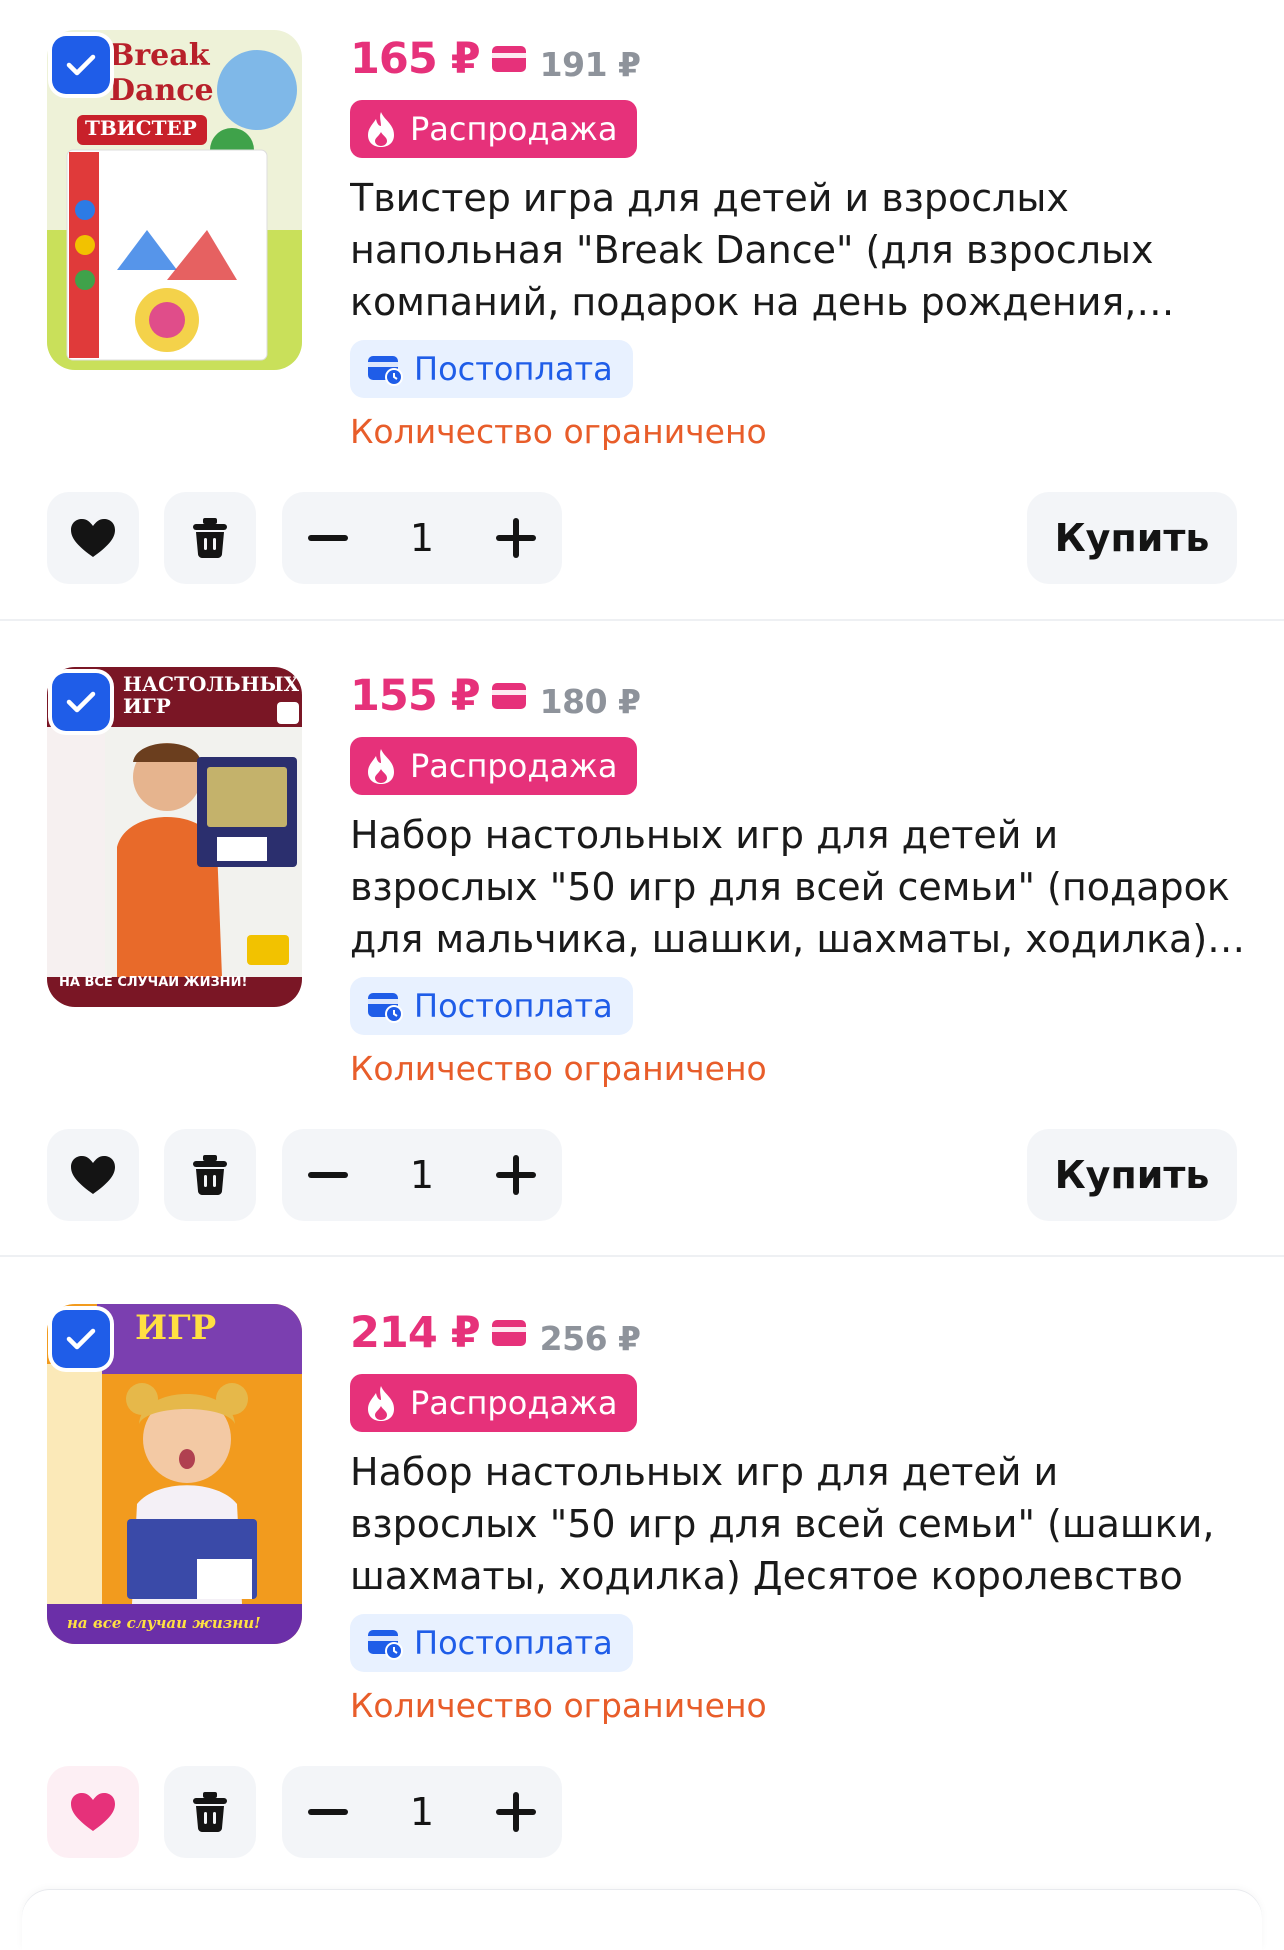 The height and width of the screenshot is (1950, 1284). What do you see at coordinates (415, 696) in the screenshot?
I see `current-price: 155 ₽` at bounding box center [415, 696].